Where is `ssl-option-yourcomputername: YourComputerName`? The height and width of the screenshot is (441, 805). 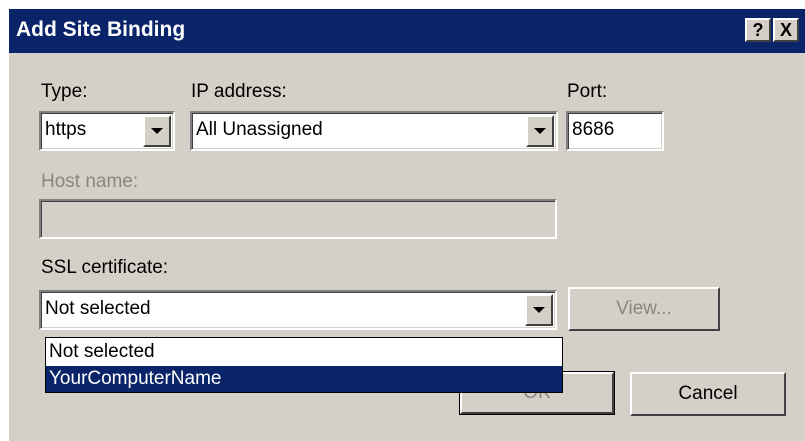 ssl-option-yourcomputername: YourComputerName is located at coordinates (304, 379).